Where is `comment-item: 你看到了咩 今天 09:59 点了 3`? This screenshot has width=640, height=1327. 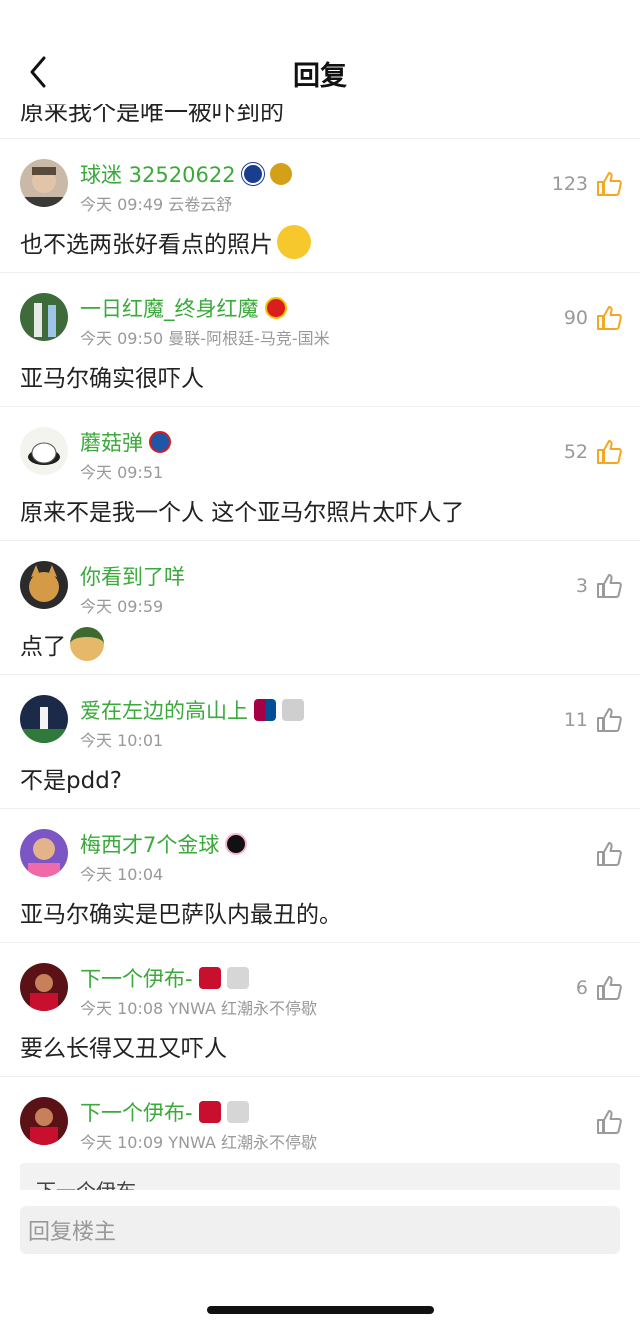 comment-item: 你看到了咩 今天 09:59 点了 3 is located at coordinates (320, 607).